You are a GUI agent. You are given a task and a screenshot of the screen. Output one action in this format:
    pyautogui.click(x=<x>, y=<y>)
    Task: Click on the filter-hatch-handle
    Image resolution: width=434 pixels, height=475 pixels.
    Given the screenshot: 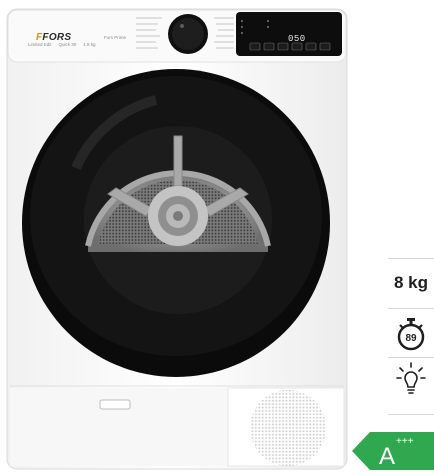 What is the action you would take?
    pyautogui.click(x=115, y=404)
    